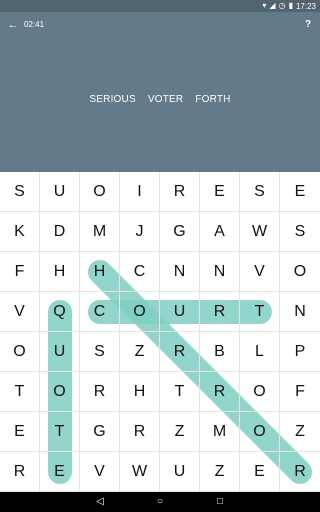  What do you see at coordinates (300, 352) in the screenshot?
I see `grid-cell: P` at bounding box center [300, 352].